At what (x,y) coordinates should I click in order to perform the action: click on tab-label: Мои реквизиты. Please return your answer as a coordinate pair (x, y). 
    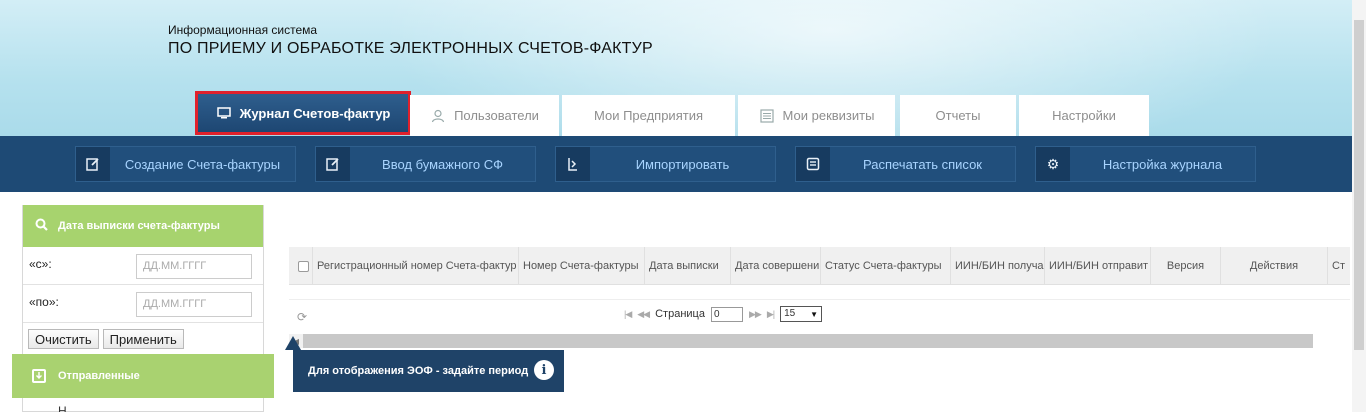
    Looking at the image, I should click on (828, 115).